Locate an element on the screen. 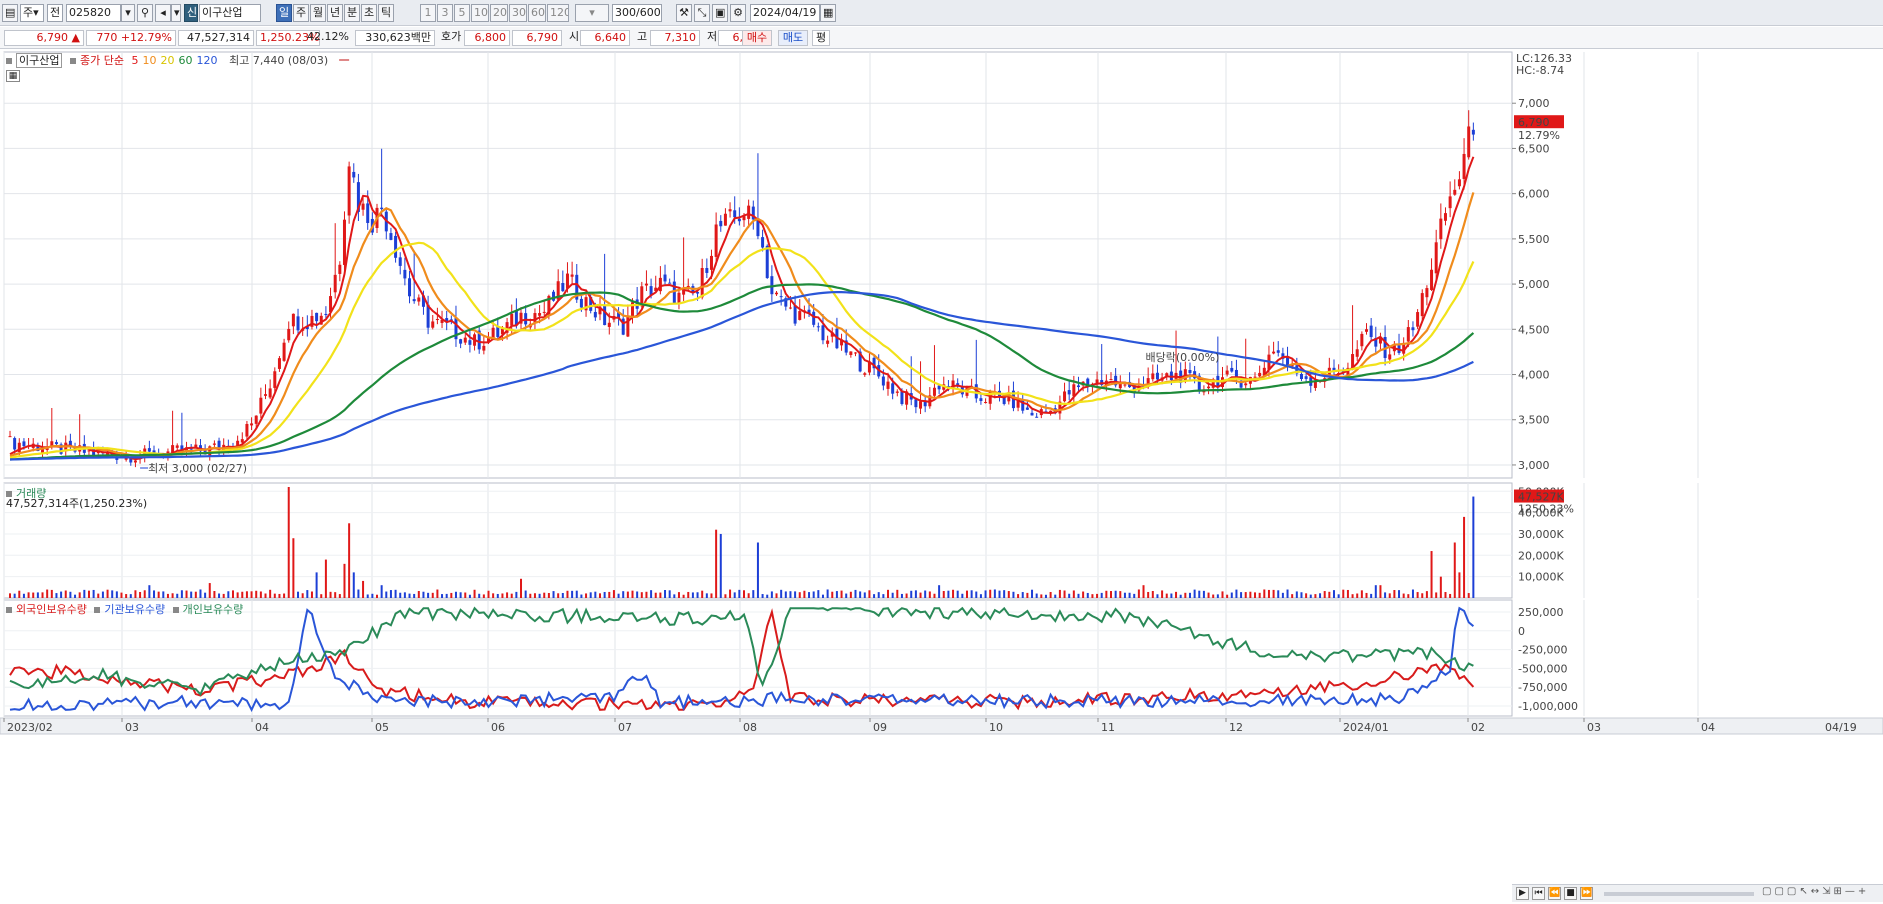 This screenshot has width=1883, height=904. resize-icon: ⤡ is located at coordinates (702, 13).